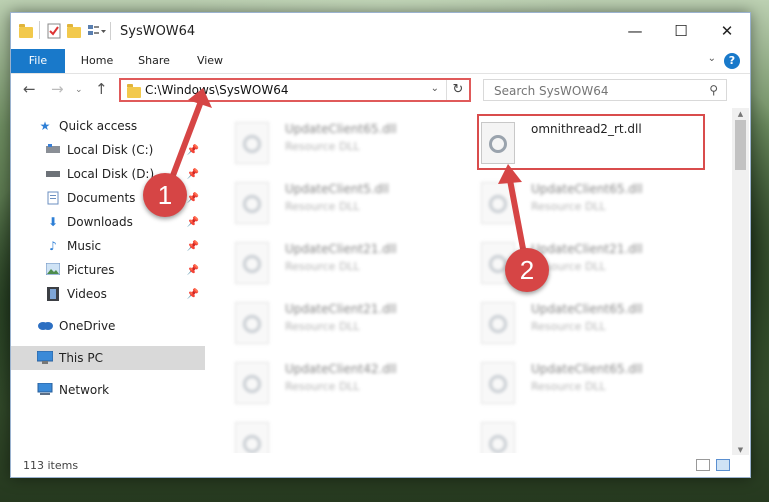 The width and height of the screenshot is (769, 502). I want to click on network-icon, so click(45, 389).